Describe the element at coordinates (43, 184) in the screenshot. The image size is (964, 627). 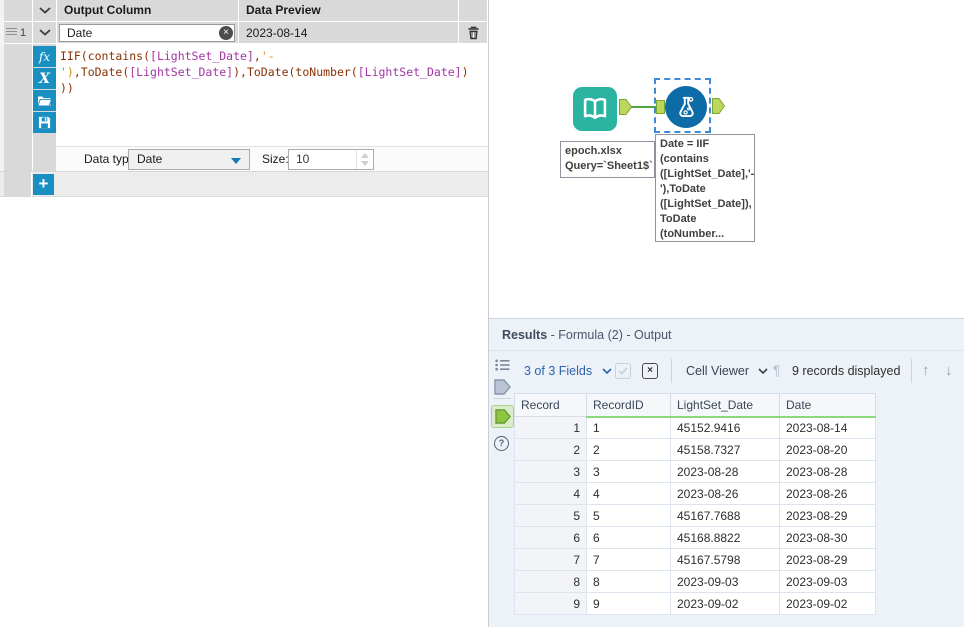
I see `add-column-button: +` at that location.